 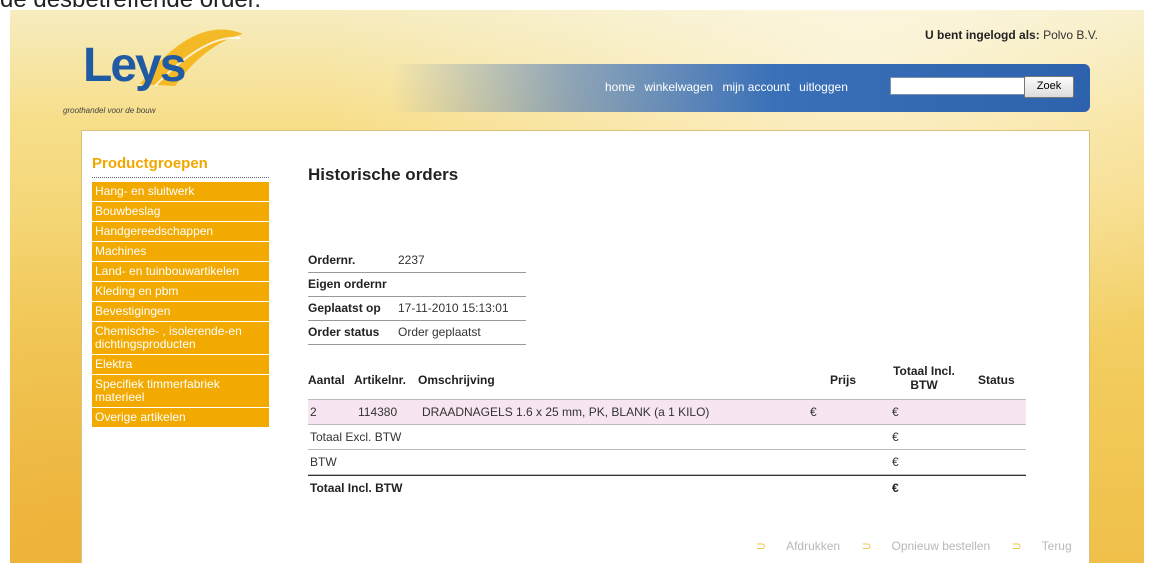 I want to click on meta-label: Geplaatst op, so click(x=344, y=308).